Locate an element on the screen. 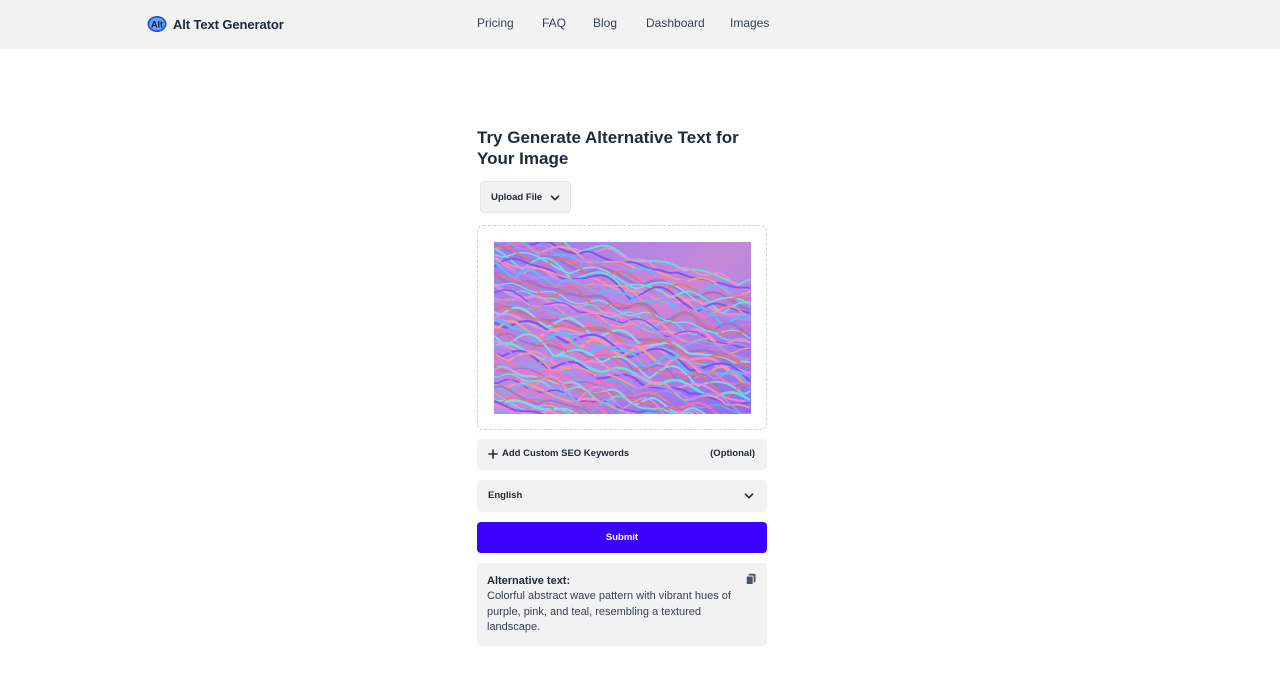 The width and height of the screenshot is (1280, 683). brand-link: Alt Alt Text Generator is located at coordinates (215, 24).